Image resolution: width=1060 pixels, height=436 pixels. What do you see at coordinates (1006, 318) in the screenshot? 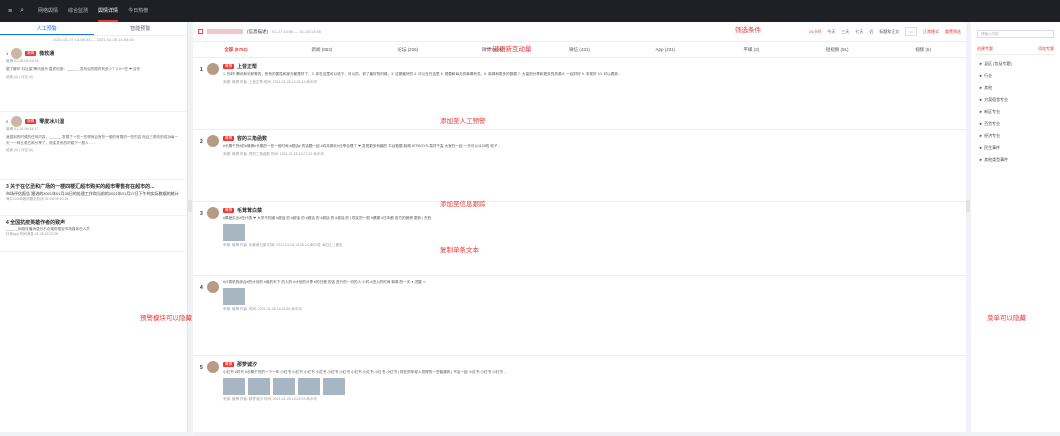
I see `annotation-hide-menu: 菜单可以隐藏` at bounding box center [1006, 318].